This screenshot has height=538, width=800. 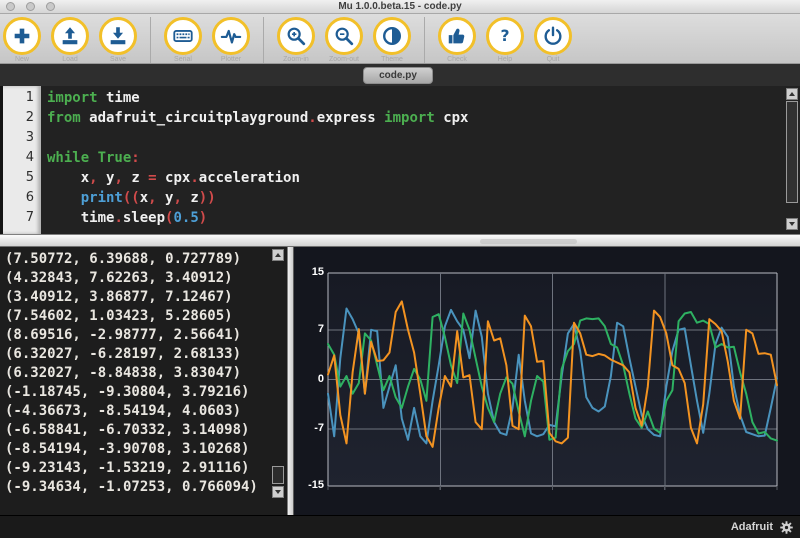 I want to click on titlebar: Mu 1.0.0.beta.15 - code.py, so click(x=400, y=7).